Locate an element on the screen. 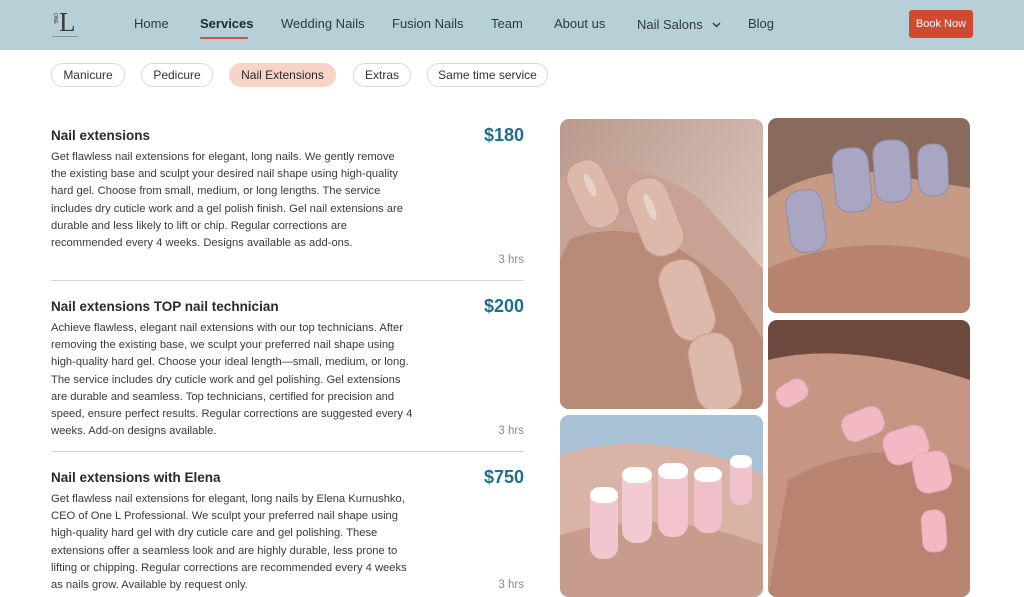 The image size is (1024, 597). service-price: $180 is located at coordinates (503, 135).